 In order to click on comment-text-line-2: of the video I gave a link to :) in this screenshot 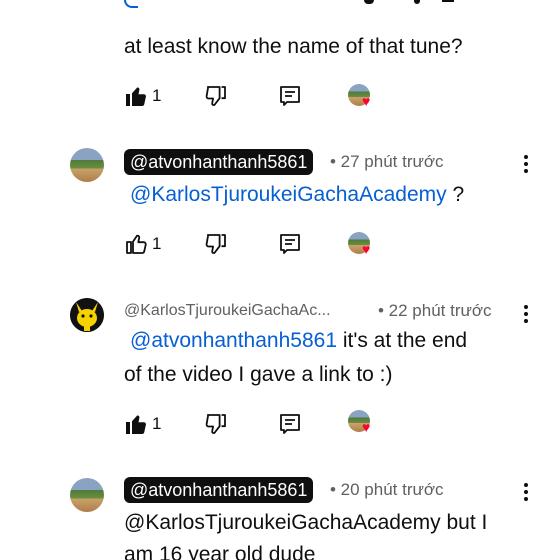, I will do `click(258, 374)`.